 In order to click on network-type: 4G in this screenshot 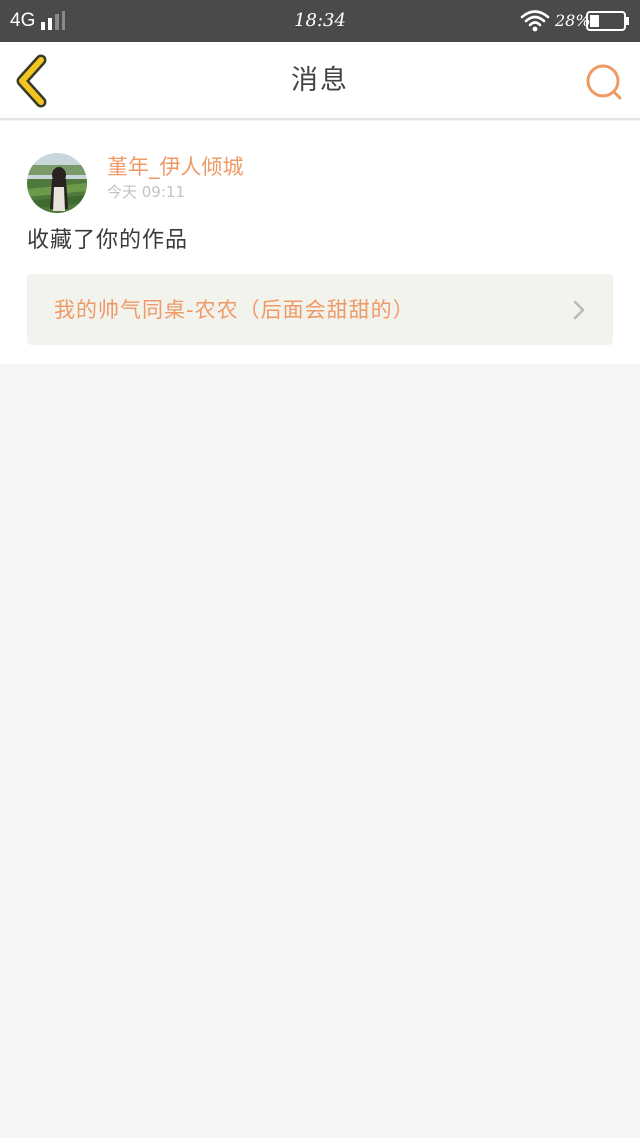, I will do `click(23, 20)`.